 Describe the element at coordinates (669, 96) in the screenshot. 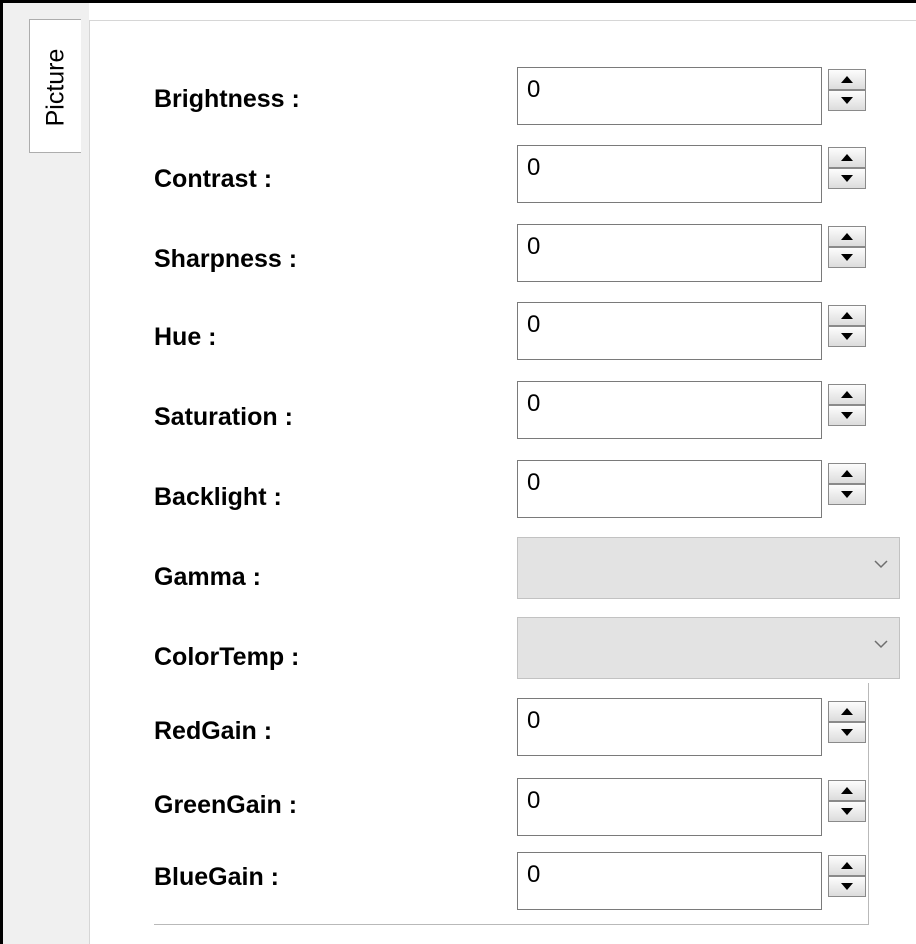

I see `brightness-input: 0` at that location.